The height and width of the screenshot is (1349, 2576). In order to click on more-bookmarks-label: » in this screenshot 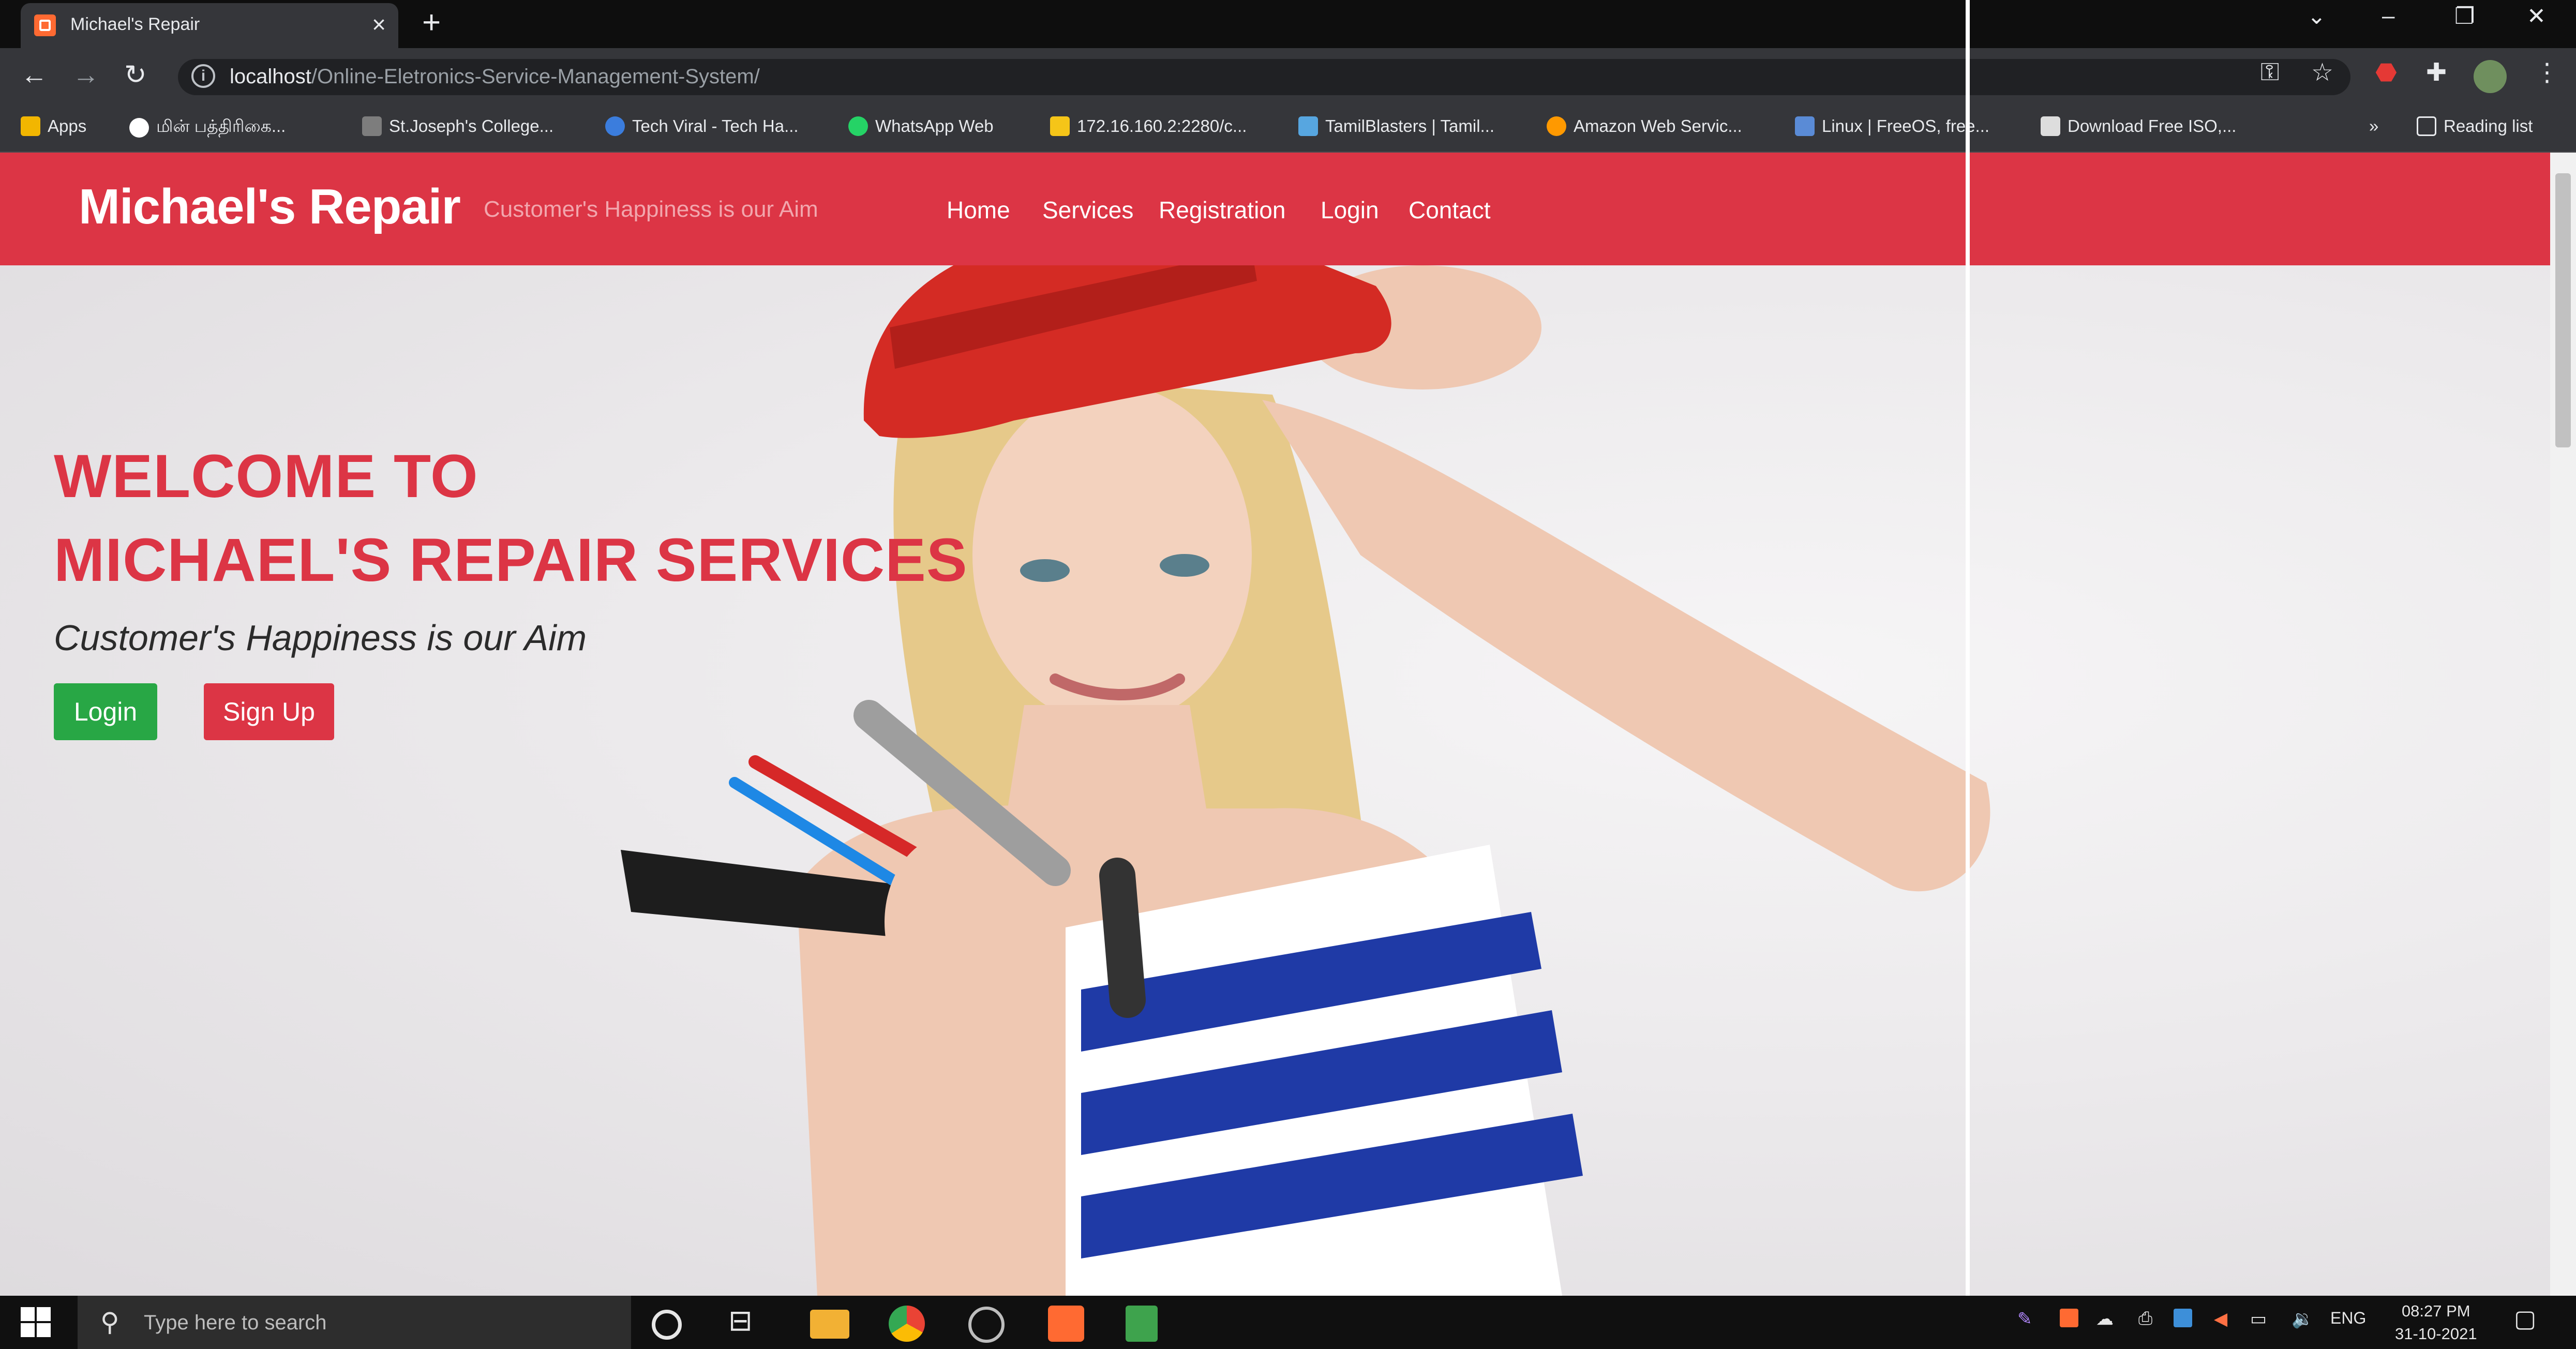, I will do `click(2374, 126)`.